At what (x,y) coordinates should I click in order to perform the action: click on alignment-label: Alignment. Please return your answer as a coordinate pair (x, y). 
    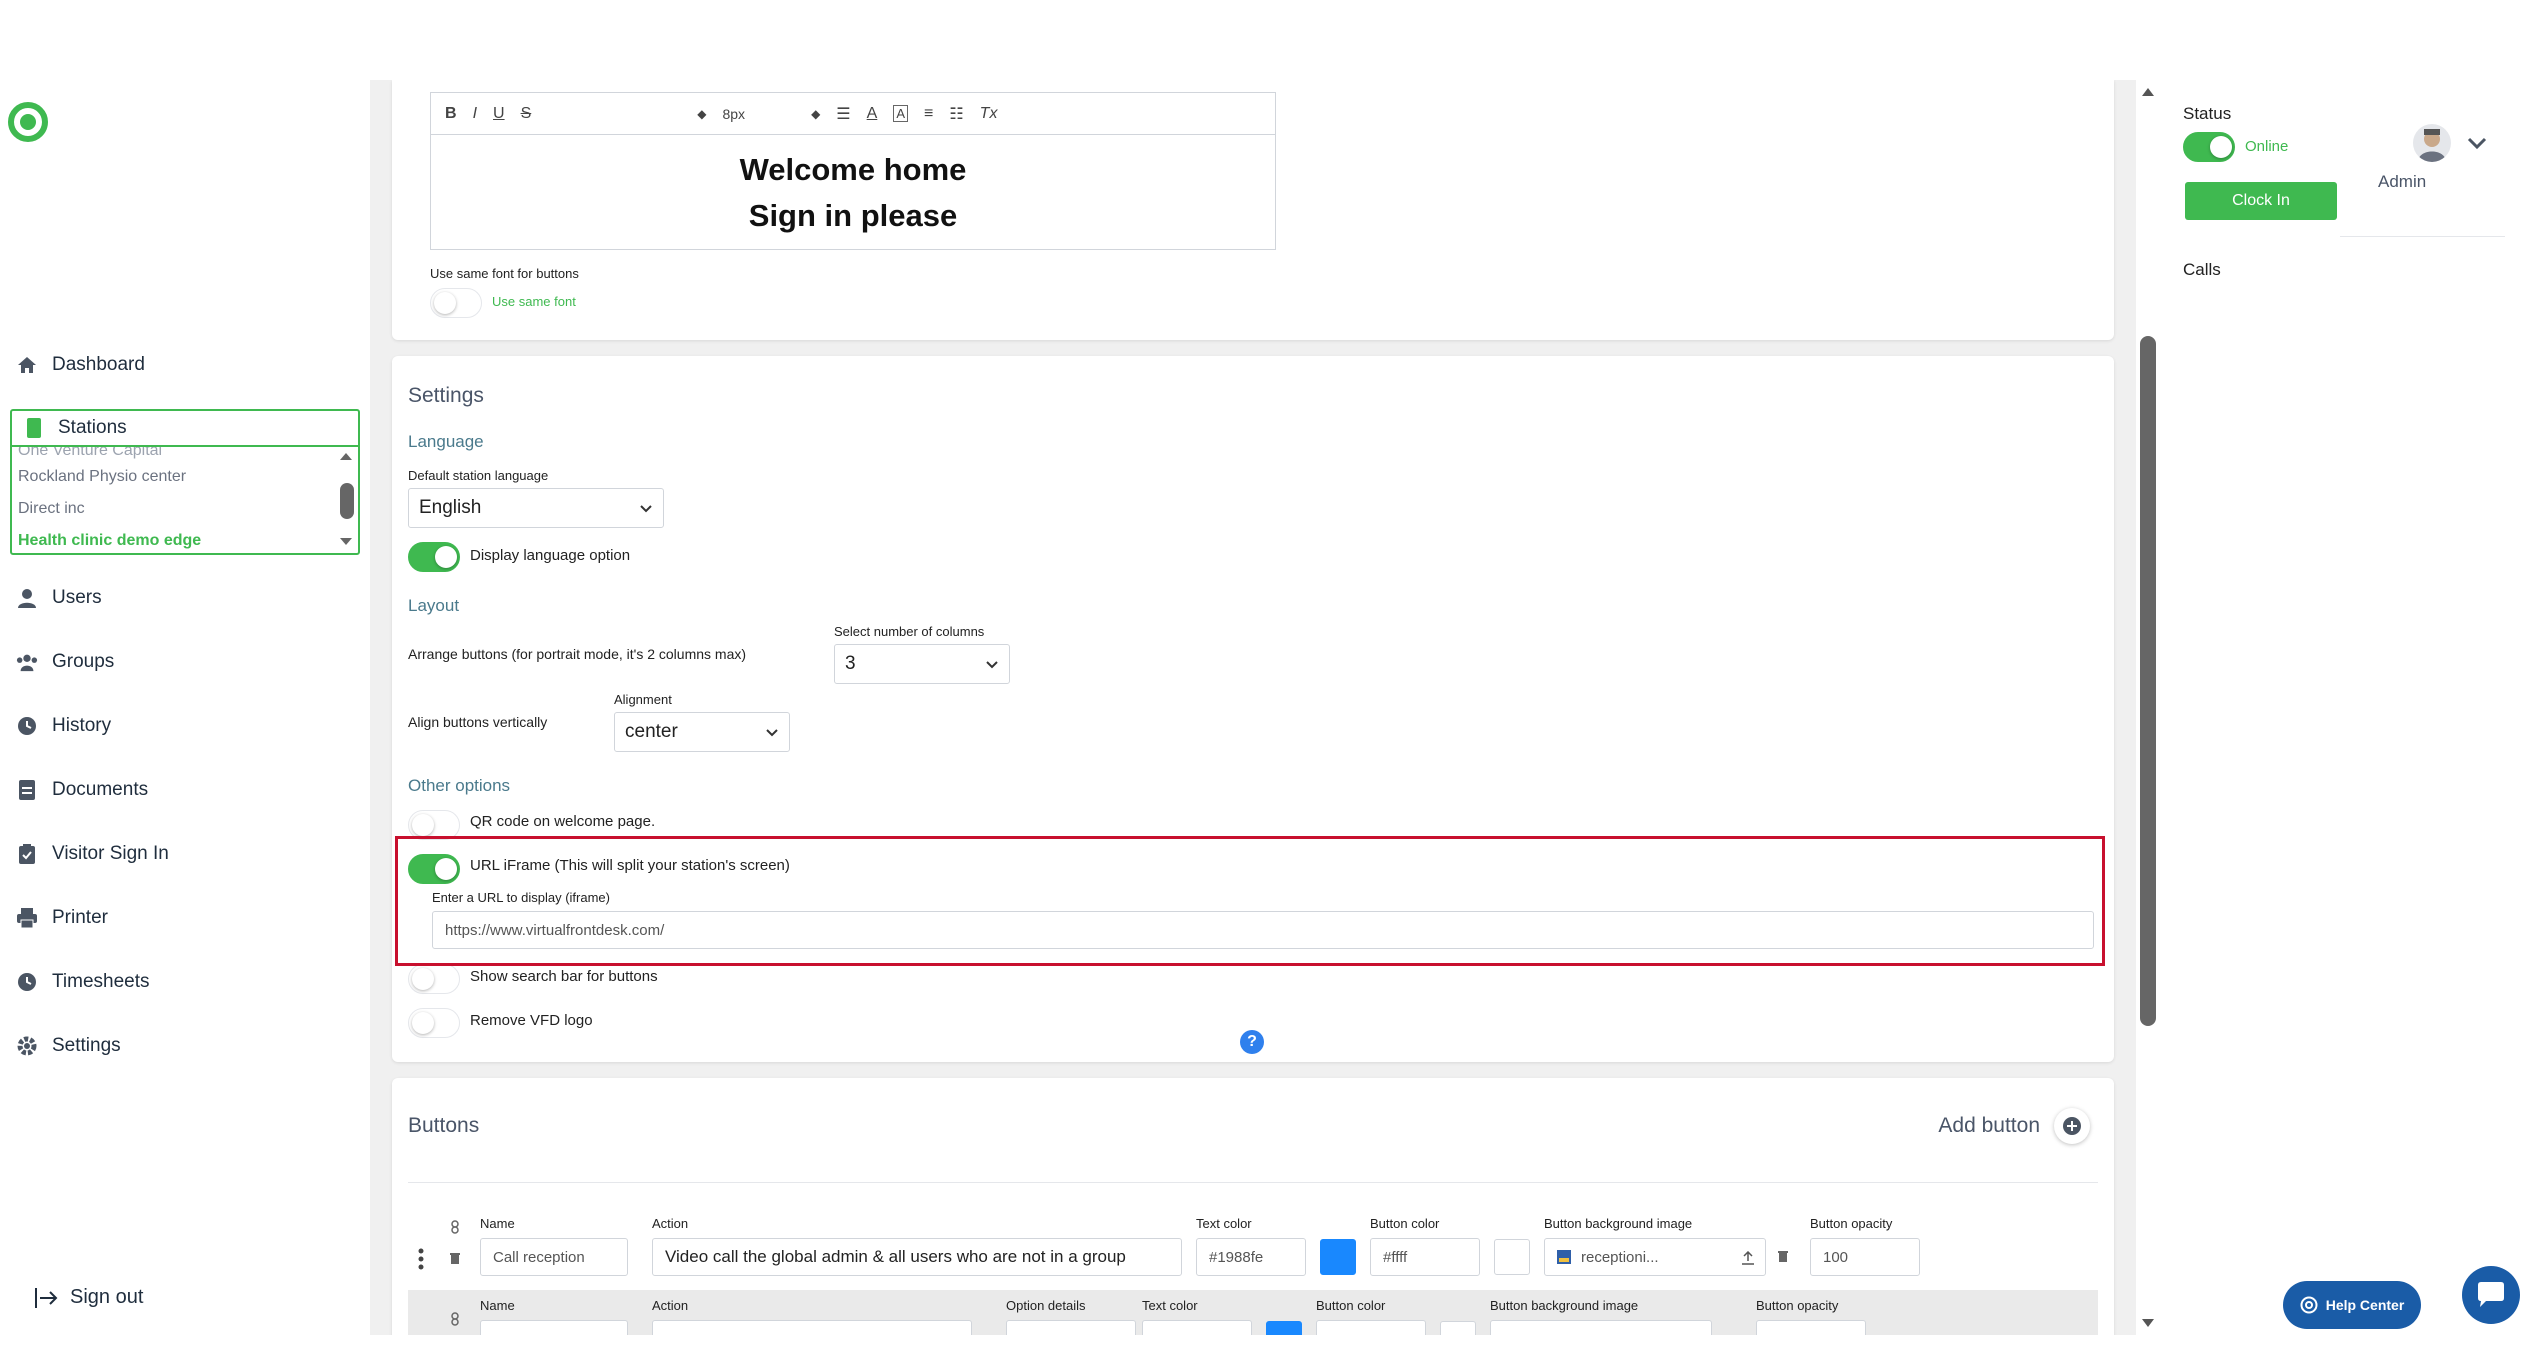
    Looking at the image, I should click on (643, 699).